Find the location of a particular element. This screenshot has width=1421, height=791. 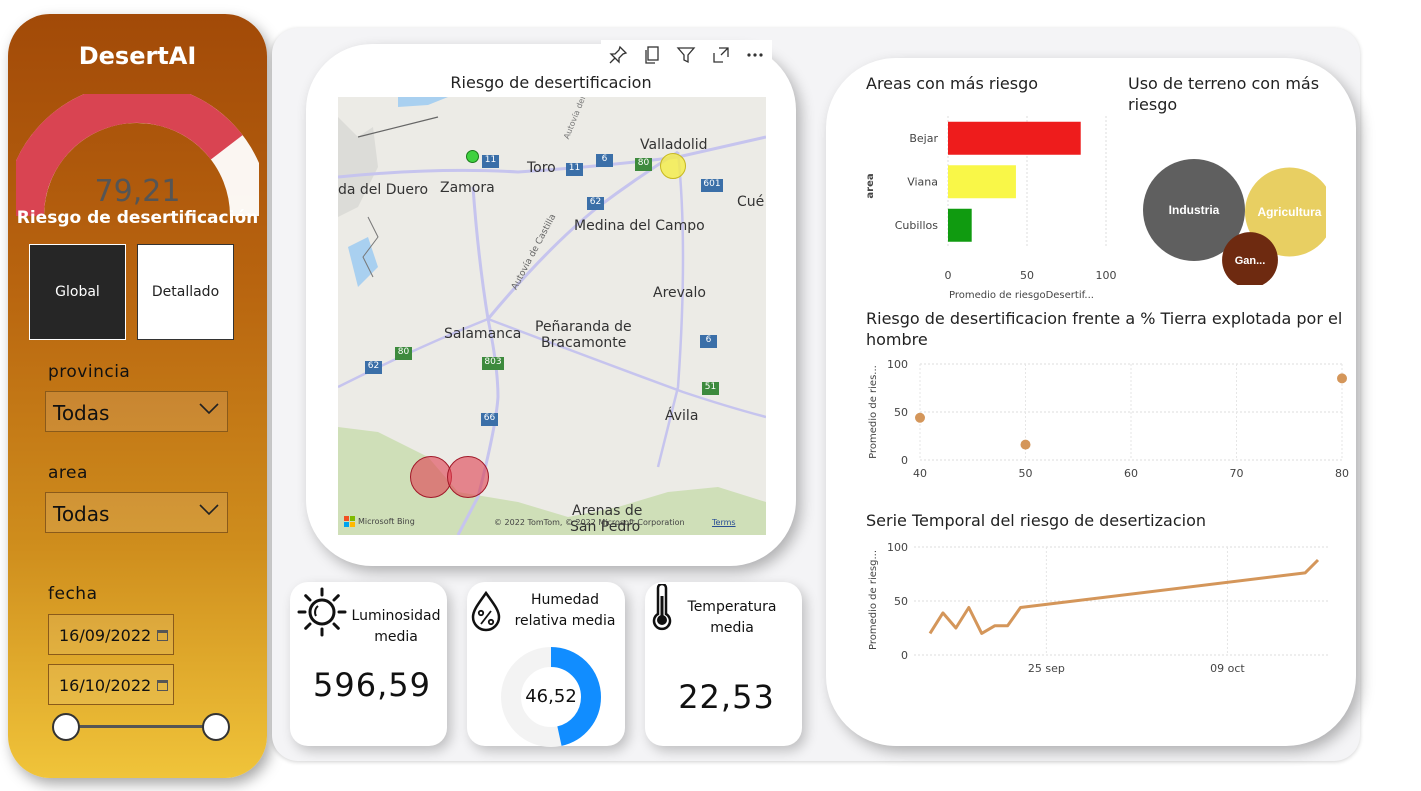

copy-icon is located at coordinates (652, 55).